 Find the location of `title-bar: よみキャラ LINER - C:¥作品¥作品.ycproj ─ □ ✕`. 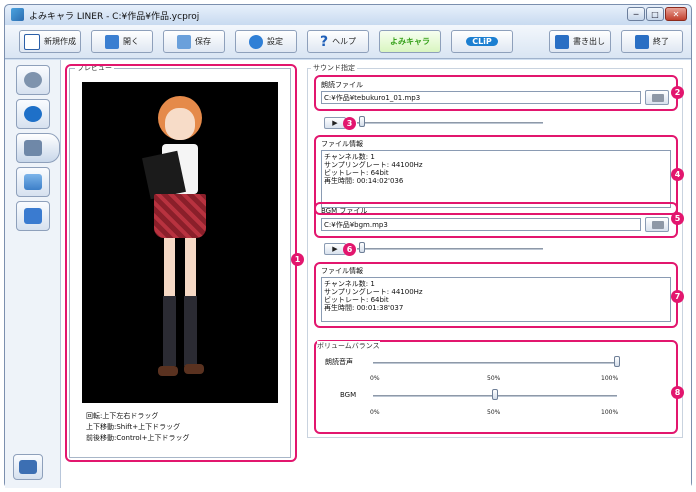

title-bar: よみキャラ LINER - C:¥作品¥作品.ycproj ─ □ ✕ is located at coordinates (348, 15).